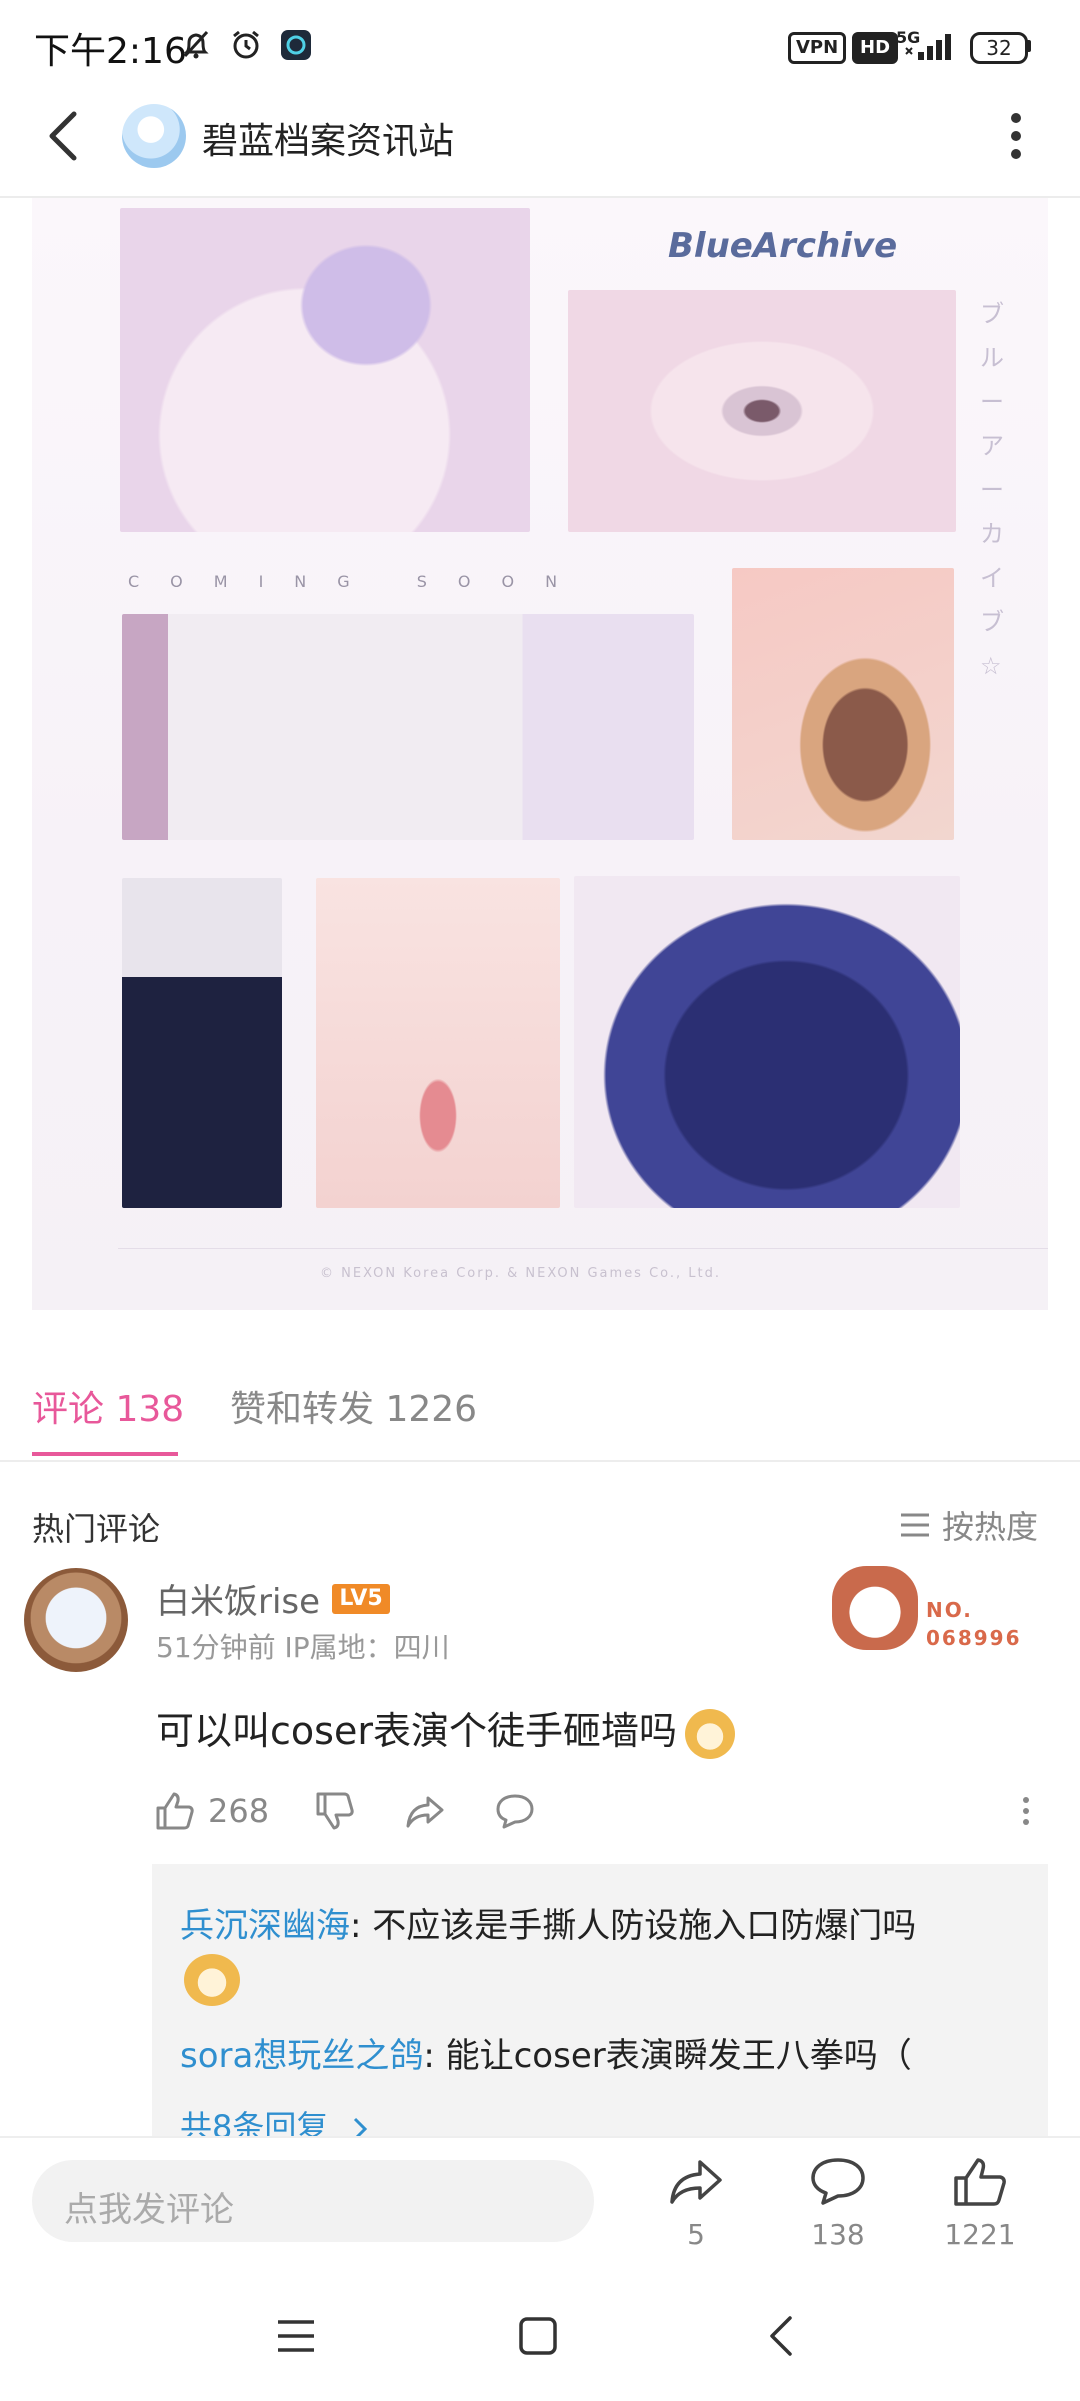 Image resolution: width=1080 pixels, height=2401 pixels. Describe the element at coordinates (296, 45) in the screenshot. I see `app-notification-icon` at that location.